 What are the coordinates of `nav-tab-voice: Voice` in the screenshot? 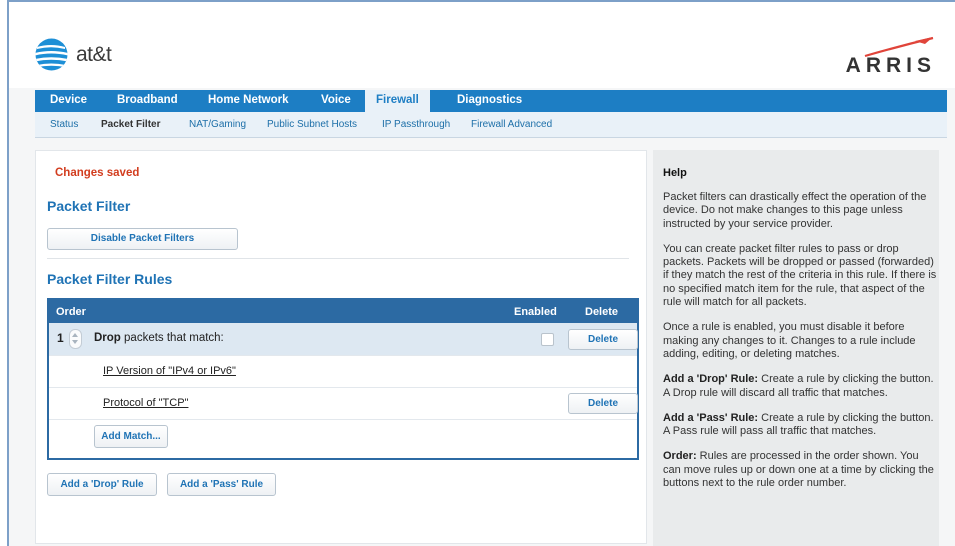 It's located at (336, 101).